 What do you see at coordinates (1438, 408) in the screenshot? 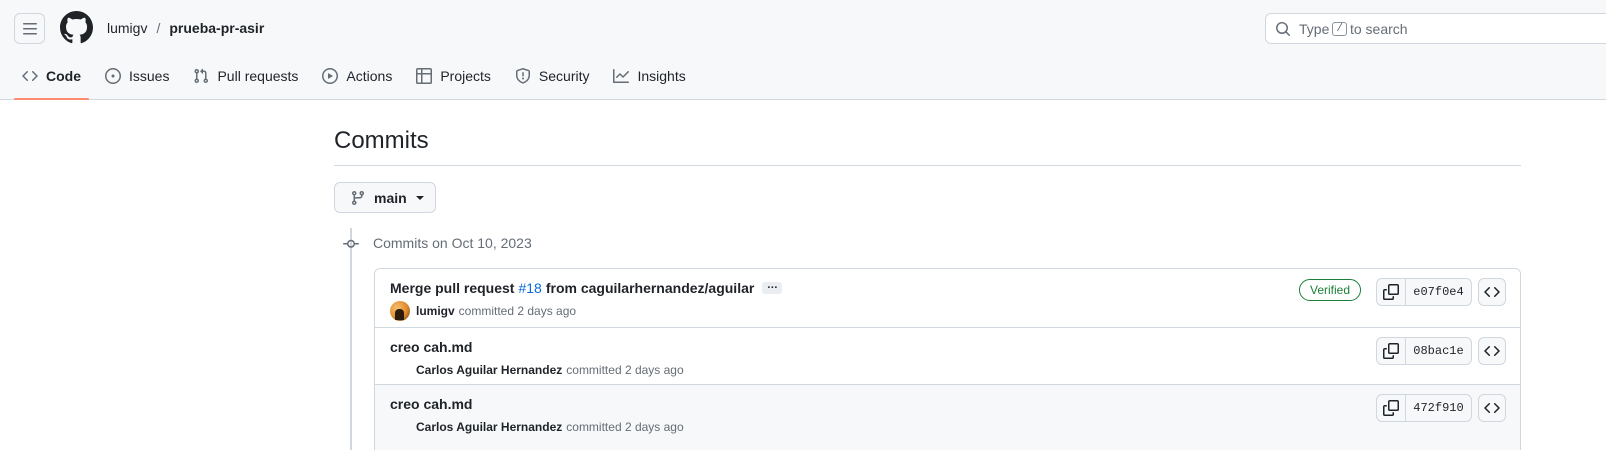
I see `commit-sha-link: 472f910` at bounding box center [1438, 408].